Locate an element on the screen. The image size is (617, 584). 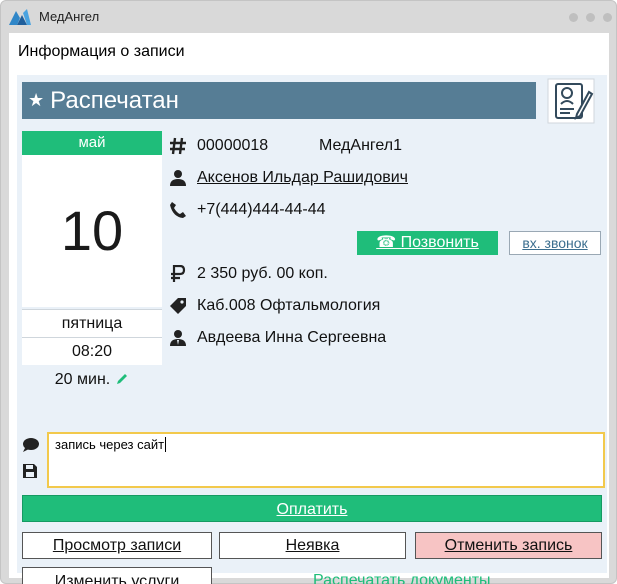
calendar-weekday: пятница is located at coordinates (92, 323).